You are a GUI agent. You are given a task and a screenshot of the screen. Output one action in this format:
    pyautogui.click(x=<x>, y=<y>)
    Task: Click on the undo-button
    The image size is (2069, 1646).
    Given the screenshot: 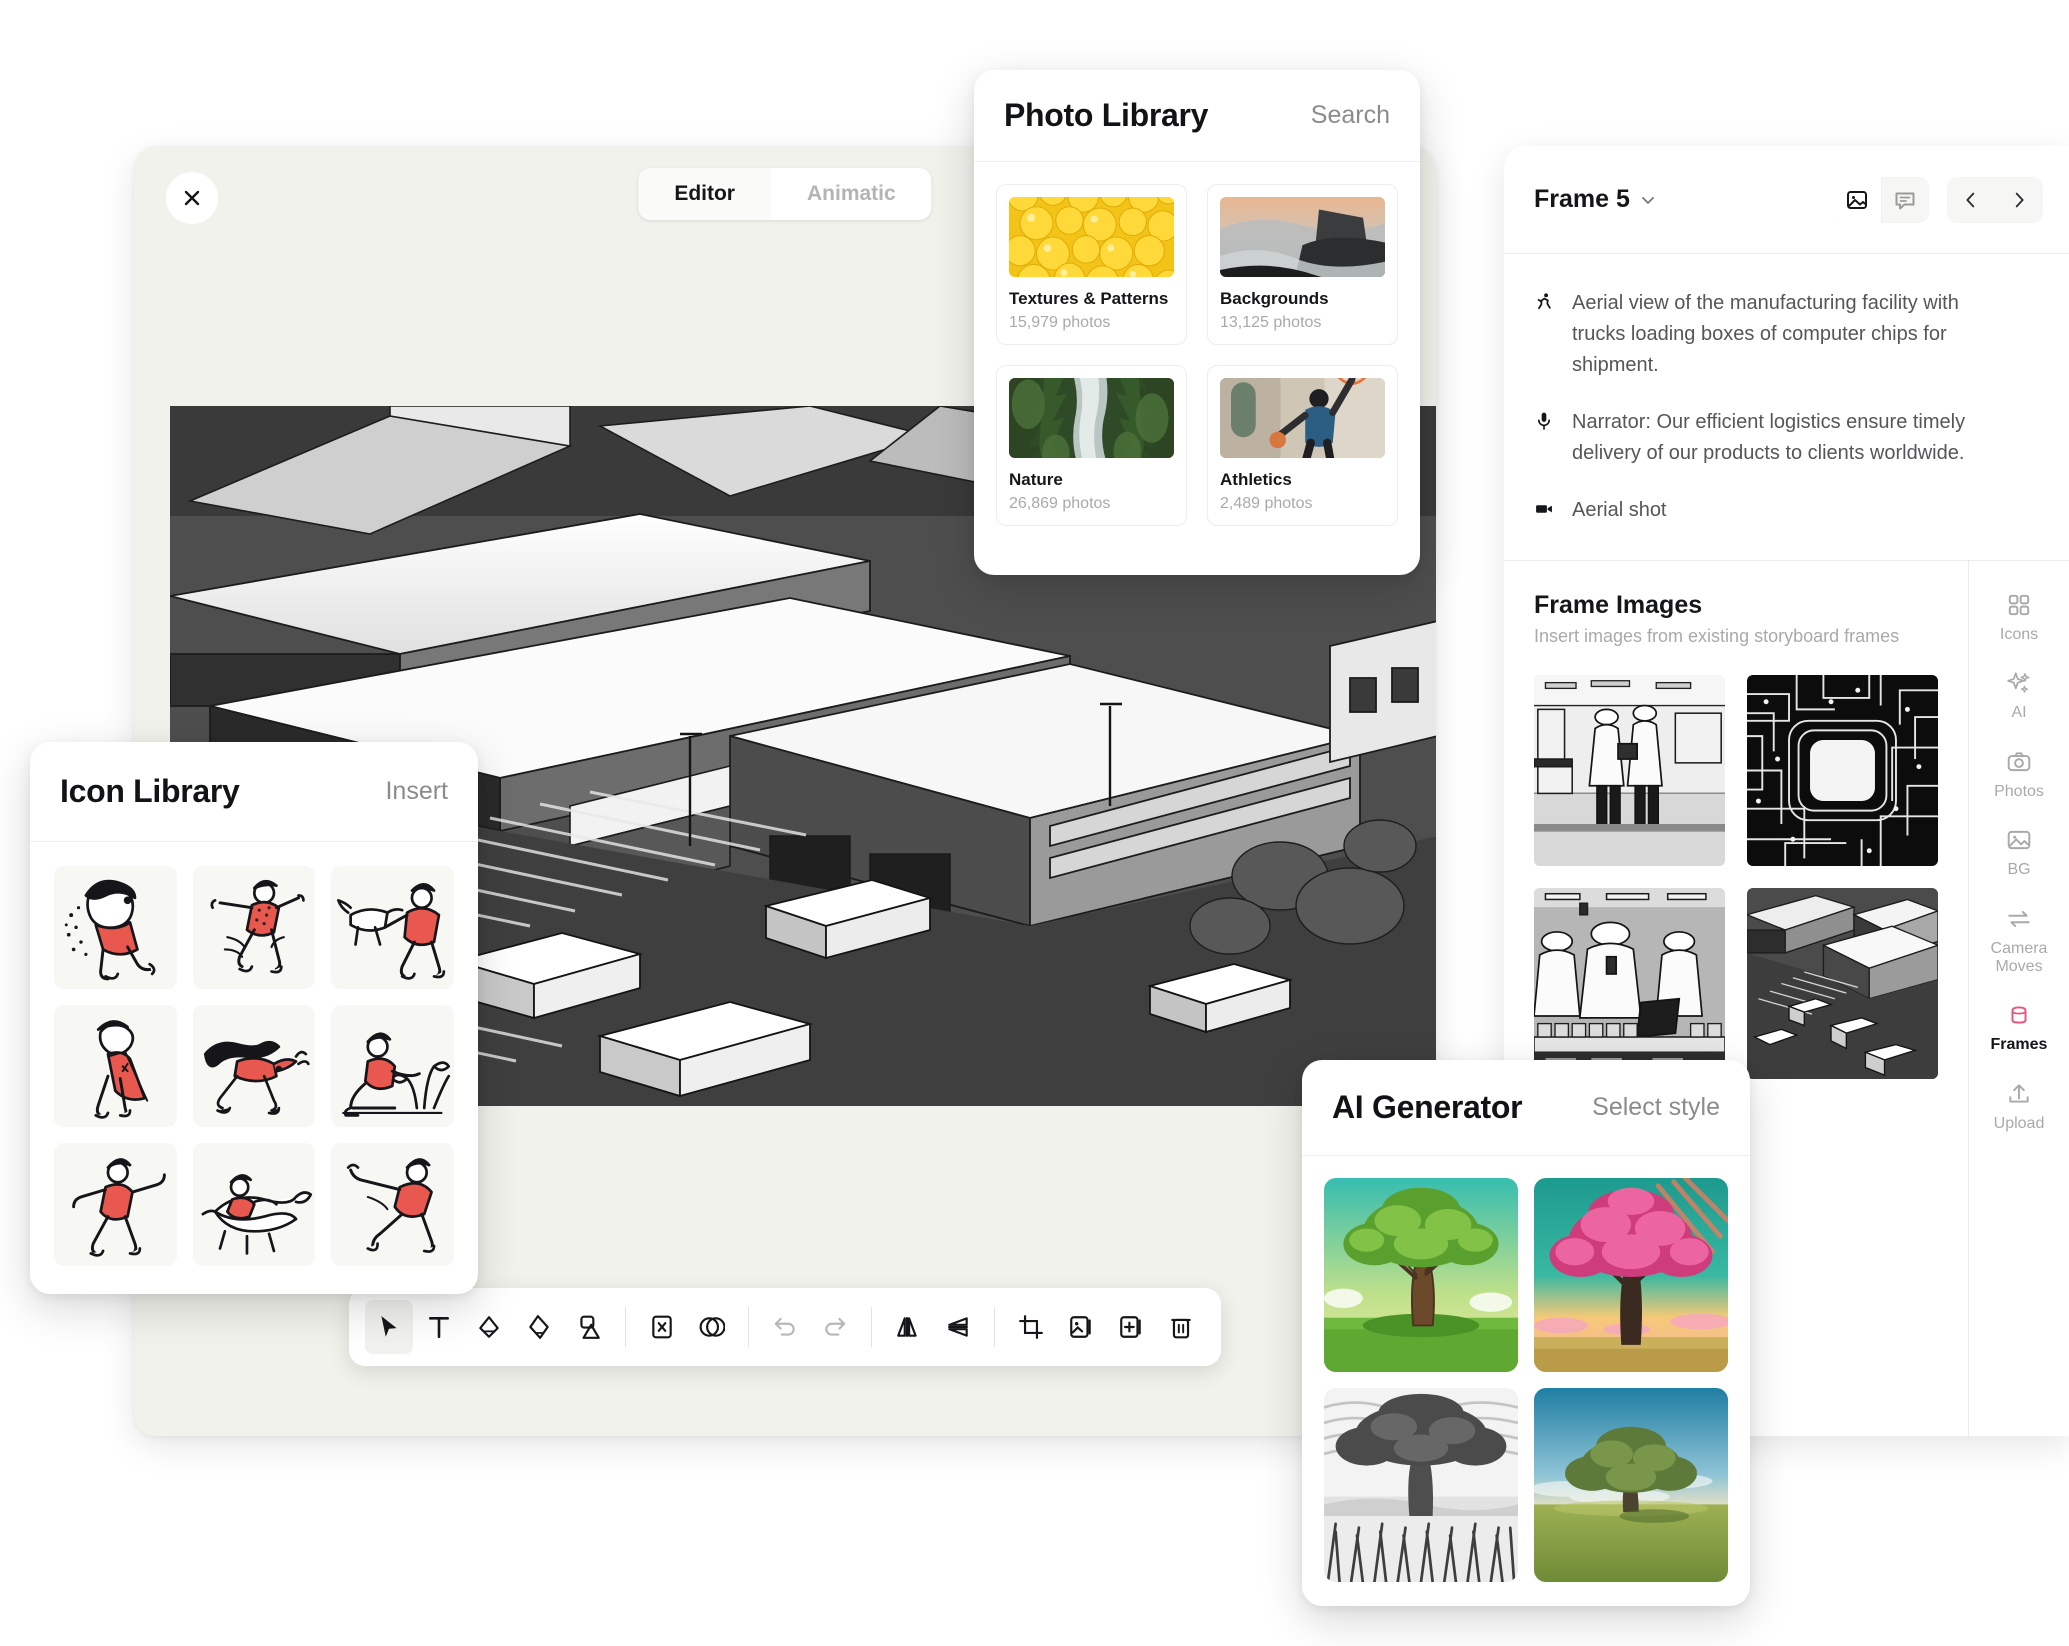 What is the action you would take?
    pyautogui.click(x=785, y=1327)
    